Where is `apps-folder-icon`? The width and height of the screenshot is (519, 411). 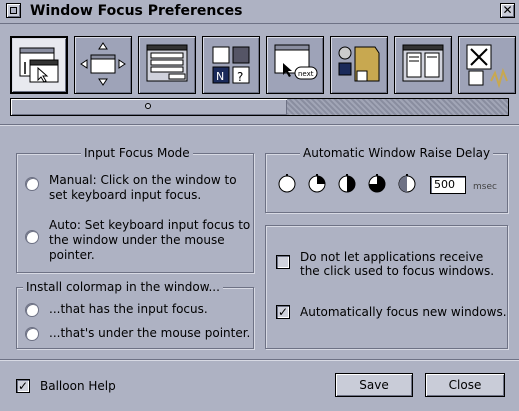
apps-folder-icon is located at coordinates (359, 64).